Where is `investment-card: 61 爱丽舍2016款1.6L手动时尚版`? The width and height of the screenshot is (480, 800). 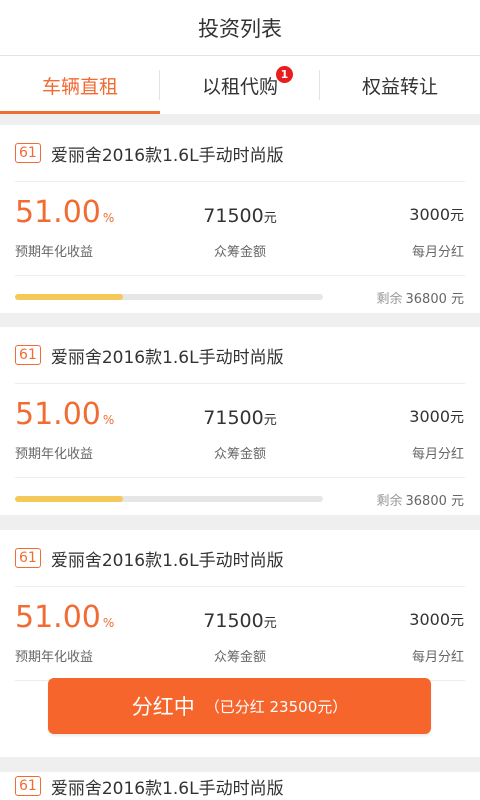 investment-card: 61 爱丽舍2016款1.6L手动时尚版 is located at coordinates (240, 786).